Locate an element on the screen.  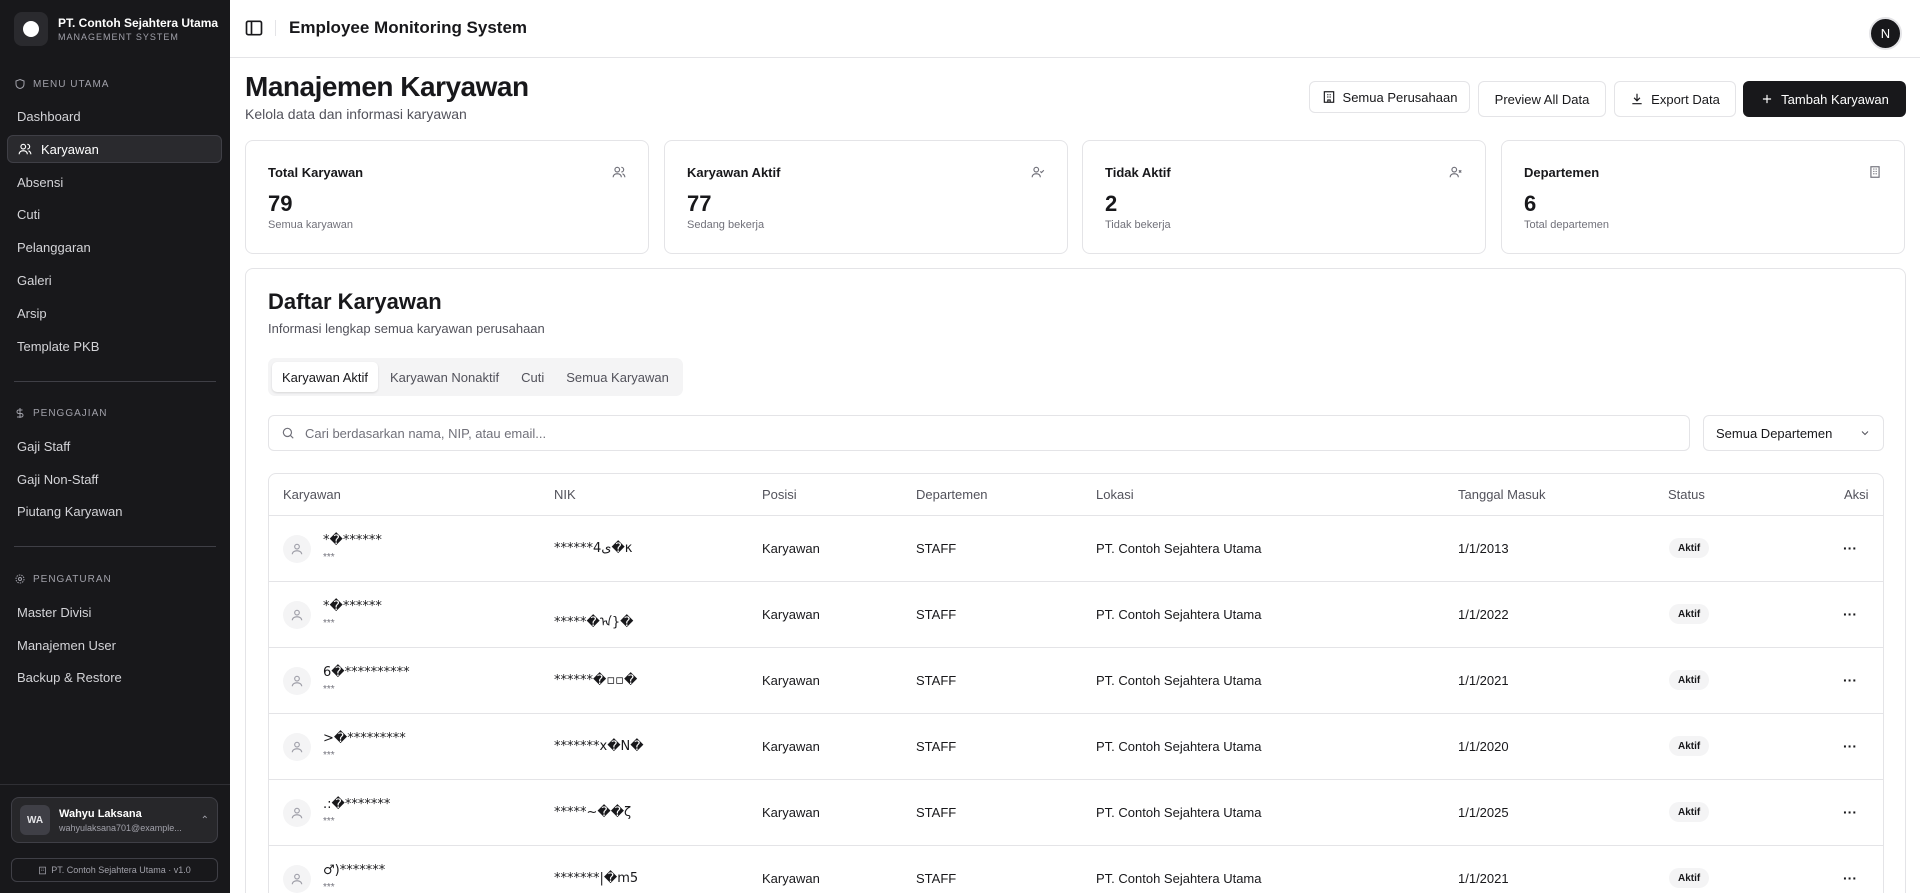
sidebar-item-pelanggaran: Pelanggaran is located at coordinates (114, 247).